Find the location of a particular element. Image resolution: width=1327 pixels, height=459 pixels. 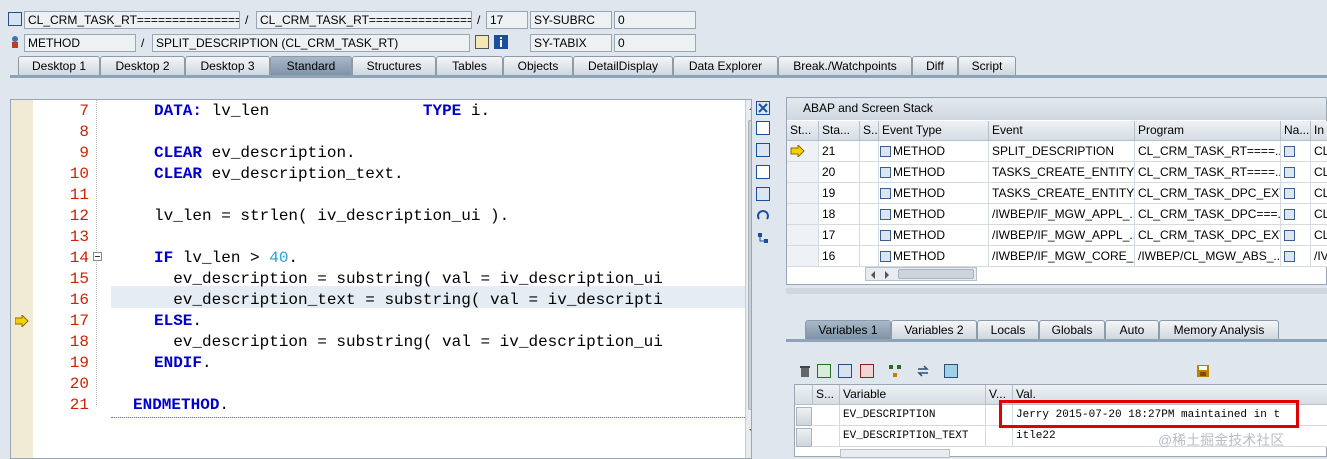

sysvar-name-field-2: SY-TABIX is located at coordinates (571, 43).